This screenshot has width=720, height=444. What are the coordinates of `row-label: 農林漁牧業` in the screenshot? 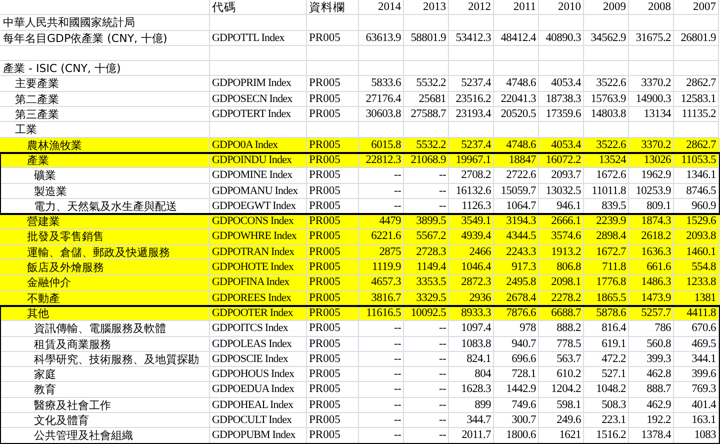 It's located at (105, 145).